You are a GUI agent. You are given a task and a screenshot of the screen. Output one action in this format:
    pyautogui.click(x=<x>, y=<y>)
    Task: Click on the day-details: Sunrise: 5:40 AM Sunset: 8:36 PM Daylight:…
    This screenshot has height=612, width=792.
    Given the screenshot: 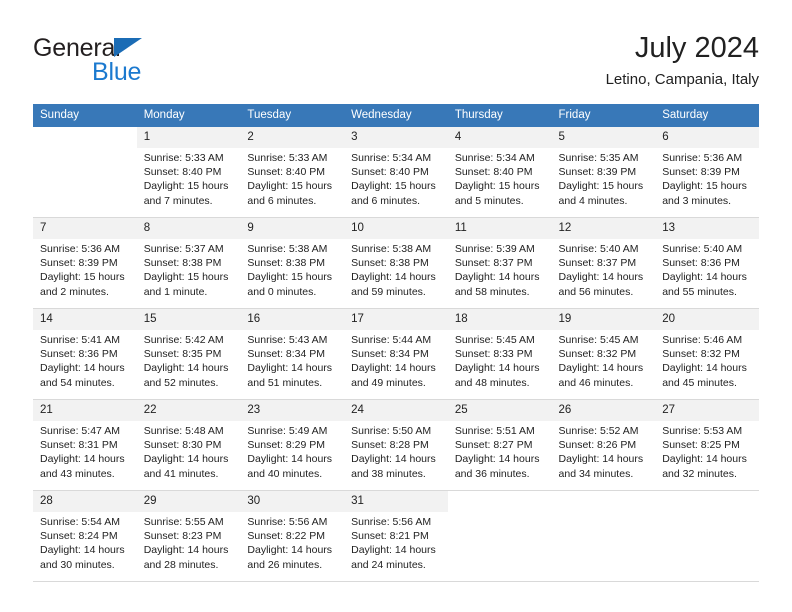 What is the action you would take?
    pyautogui.click(x=707, y=269)
    